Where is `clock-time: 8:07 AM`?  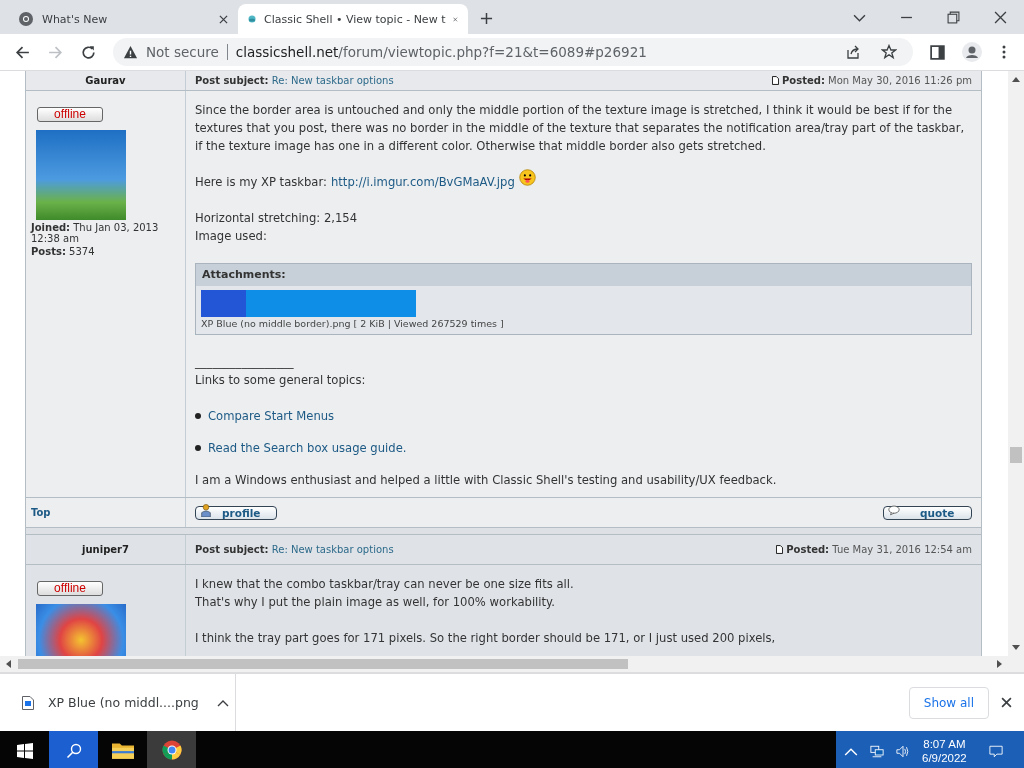
clock-time: 8:07 AM is located at coordinates (944, 744).